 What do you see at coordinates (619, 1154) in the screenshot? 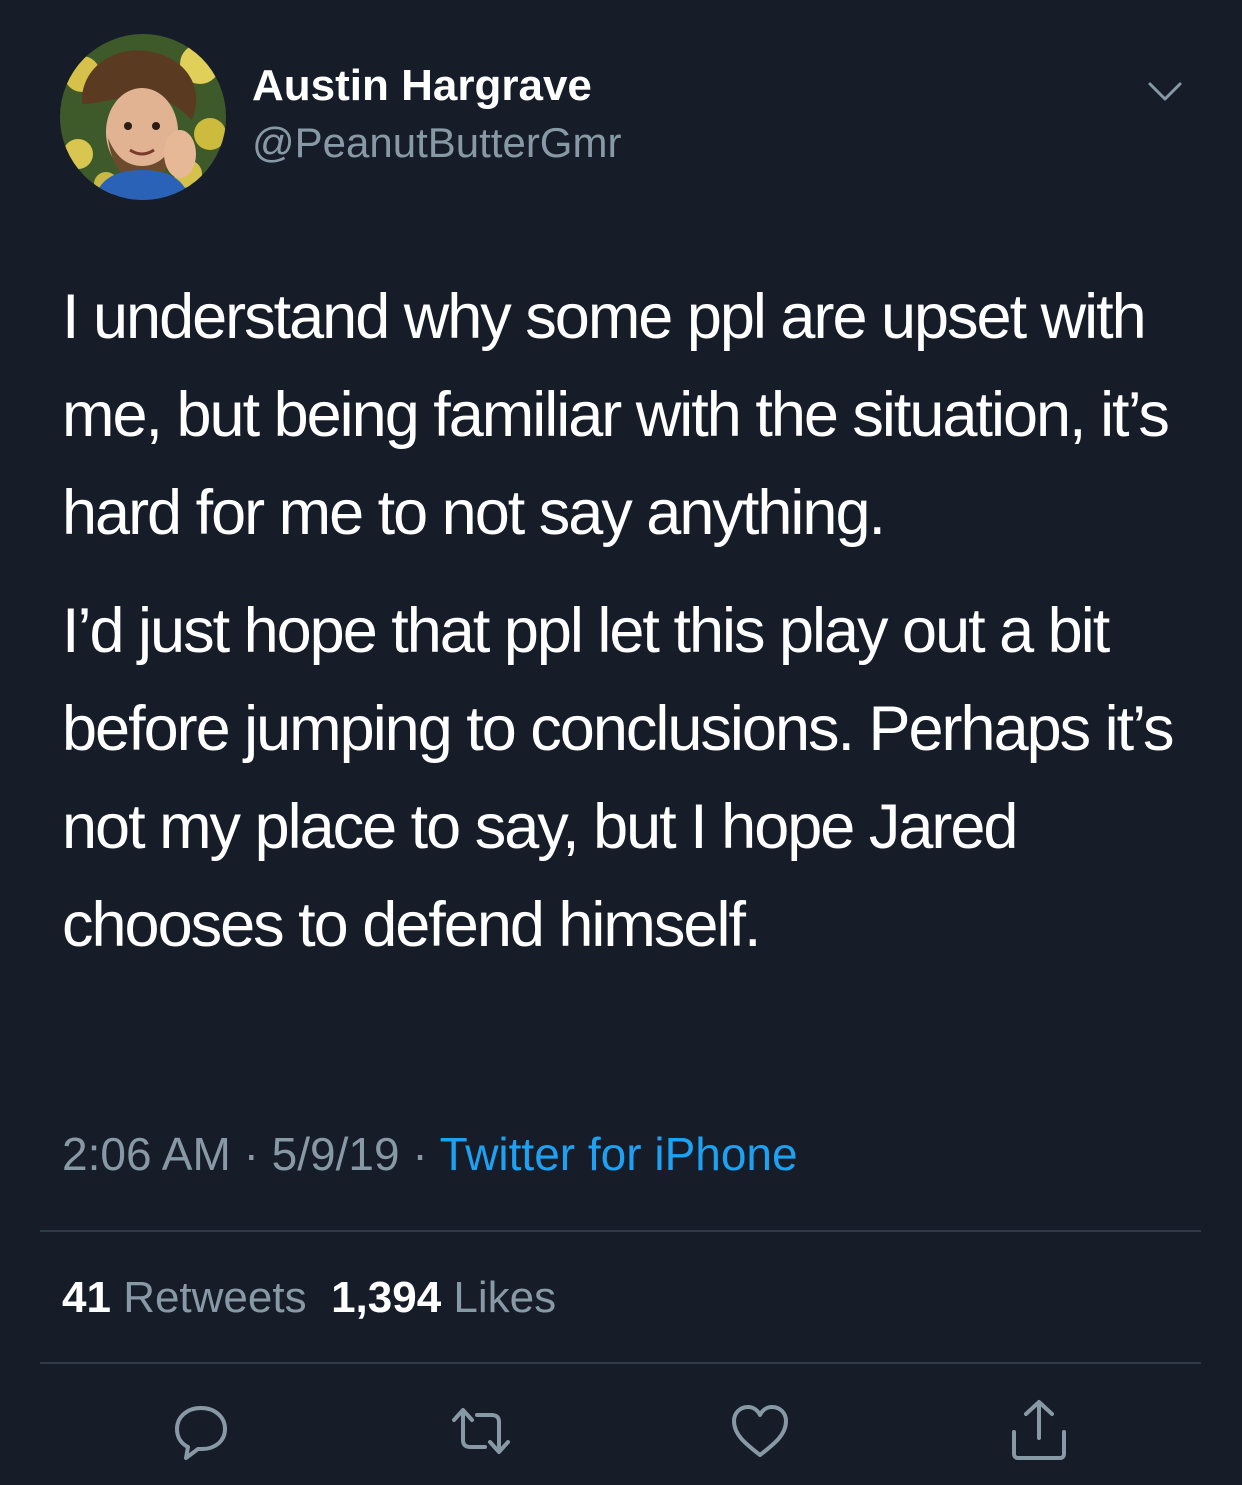
I see `tweet-source-link: Twitter for iPhone` at bounding box center [619, 1154].